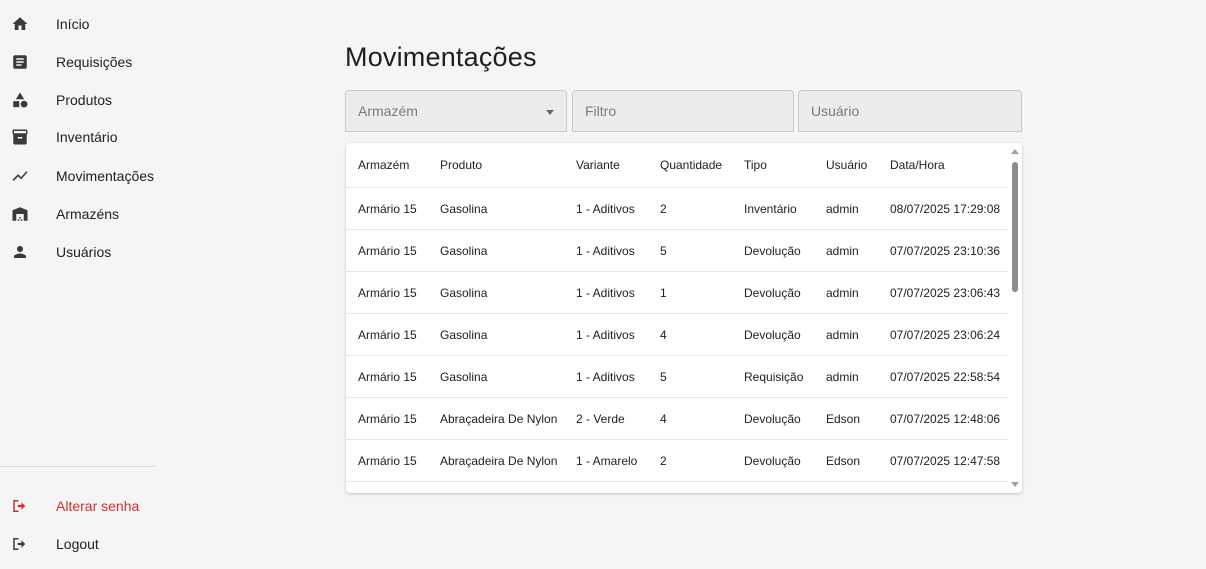 Image resolution: width=1206 pixels, height=569 pixels. Describe the element at coordinates (1015, 227) in the screenshot. I see `scrollbar-thumb` at that location.